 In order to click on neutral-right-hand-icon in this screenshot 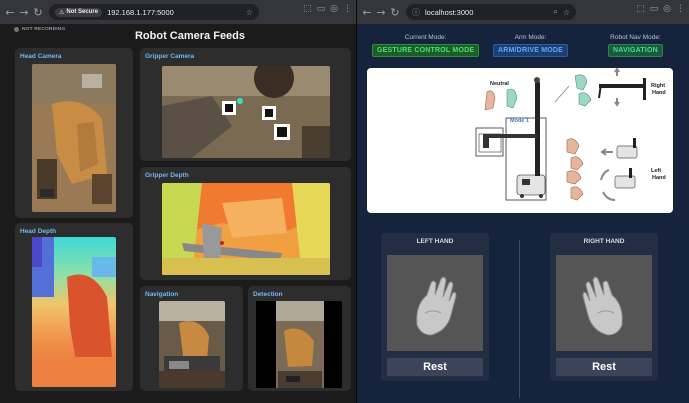, I will do `click(512, 98)`.